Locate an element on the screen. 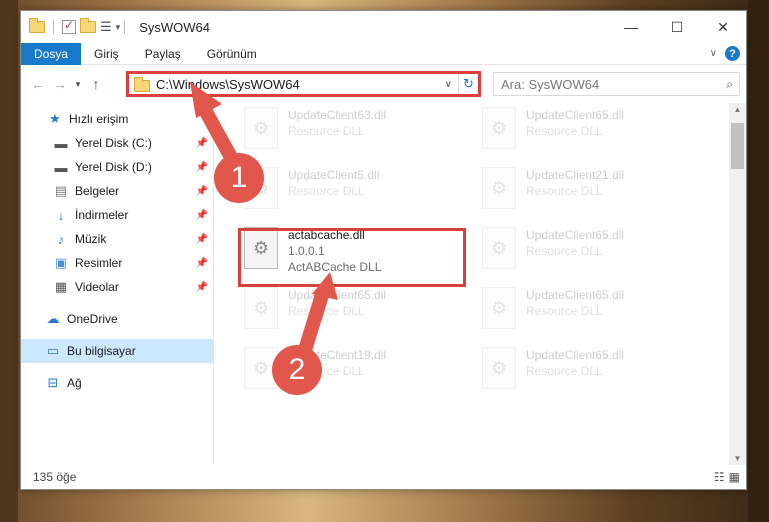 The height and width of the screenshot is (522, 769). tab-gorunum: Görünüm is located at coordinates (232, 54).